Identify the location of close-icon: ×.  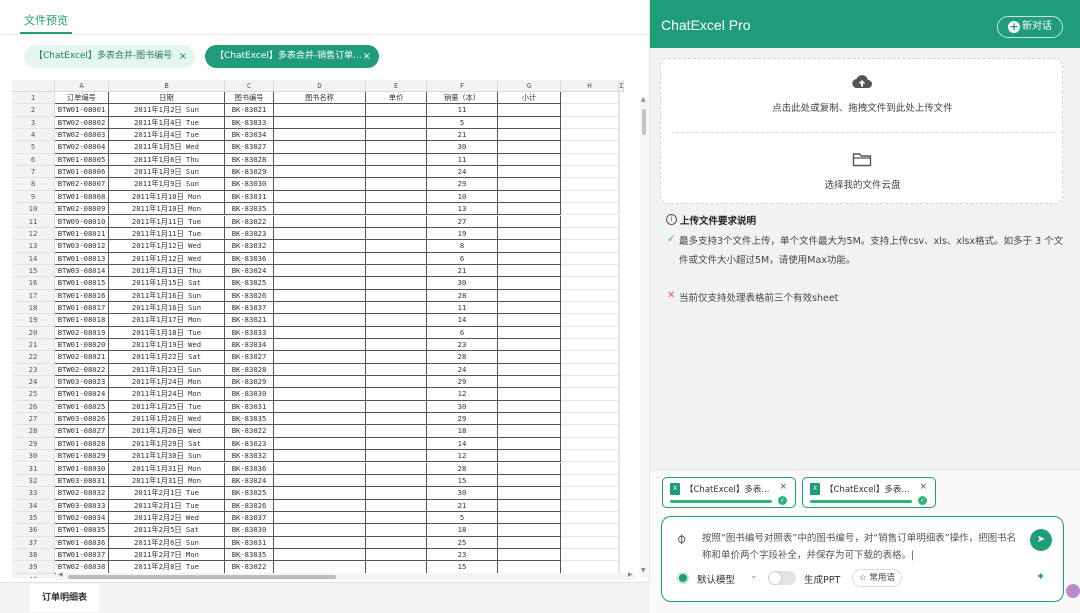
(783, 487).